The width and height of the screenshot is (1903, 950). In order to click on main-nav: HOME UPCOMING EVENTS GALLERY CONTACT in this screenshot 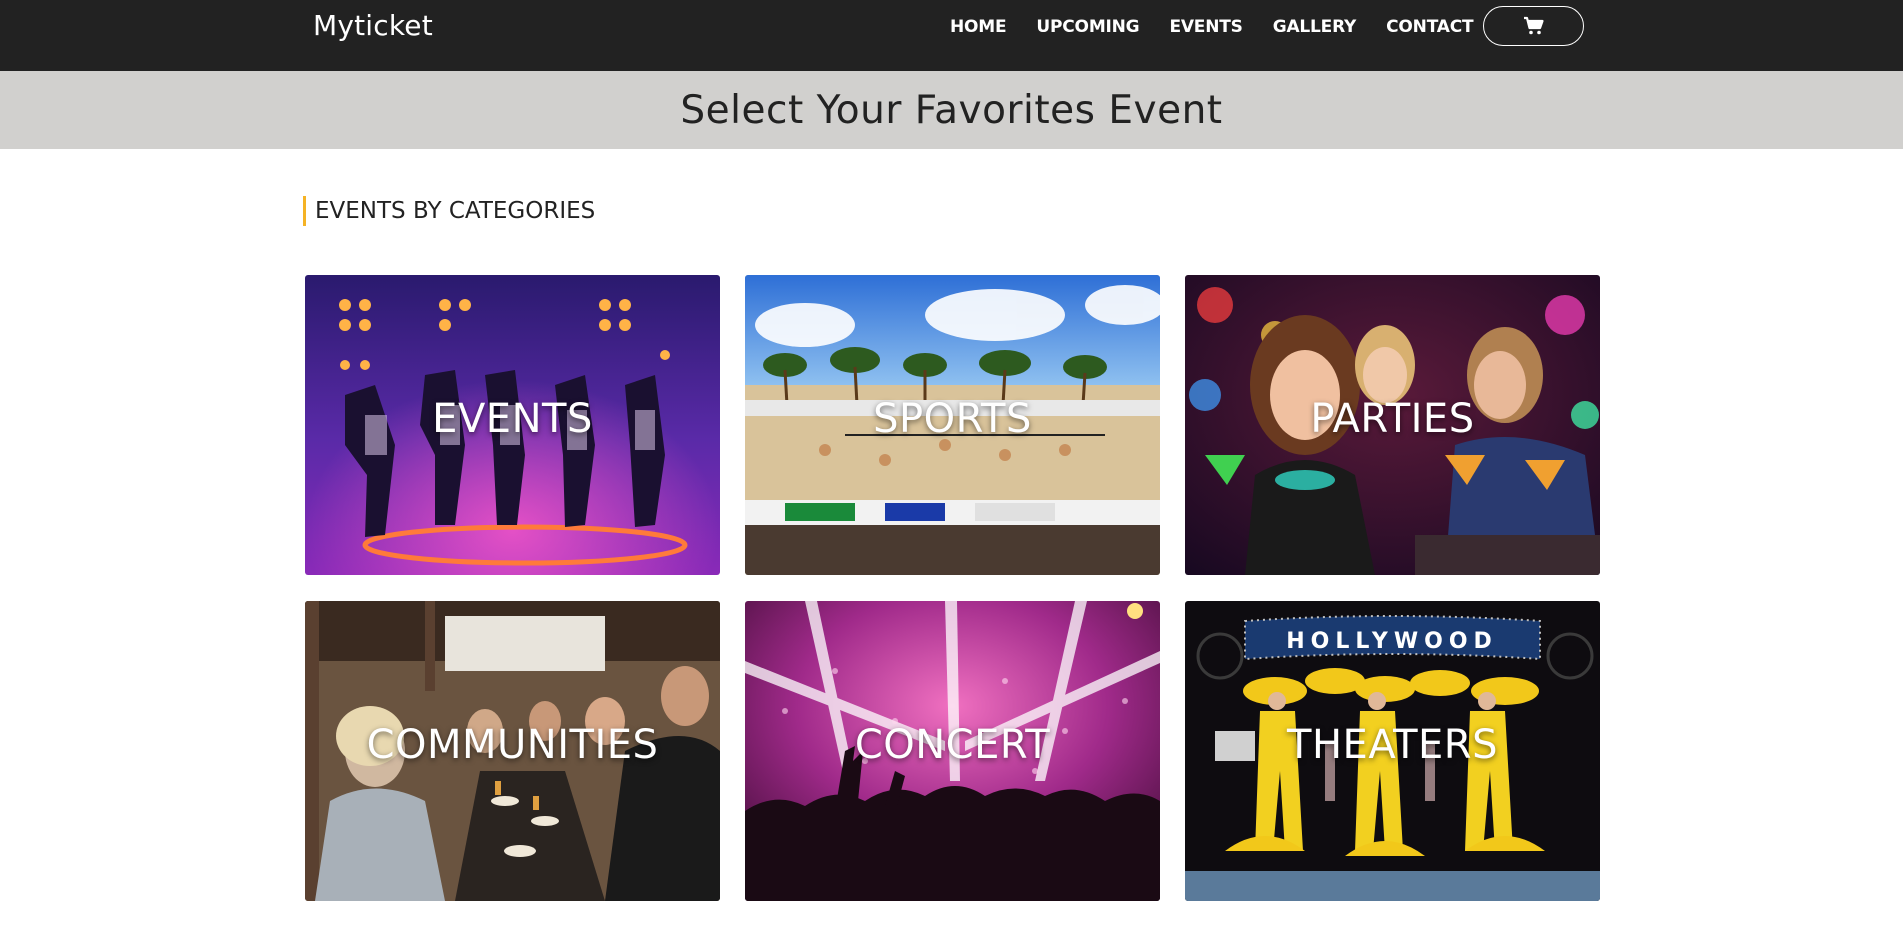, I will do `click(1226, 27)`.